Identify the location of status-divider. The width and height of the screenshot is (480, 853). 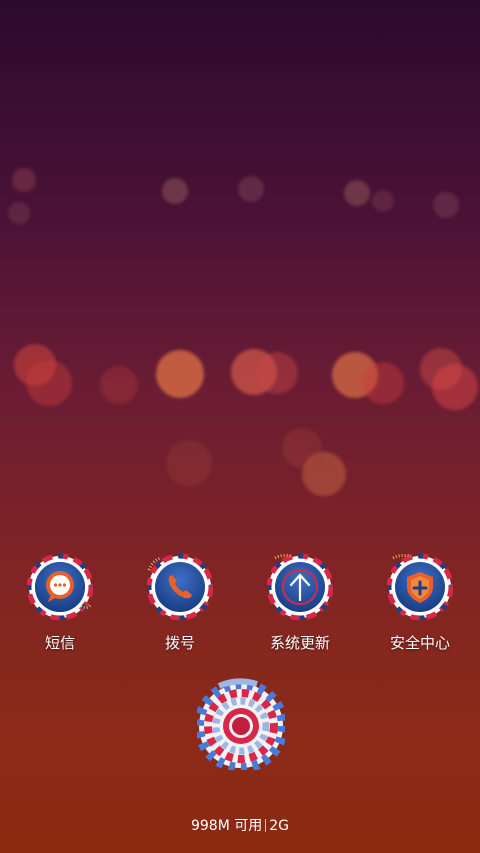
(266, 825).